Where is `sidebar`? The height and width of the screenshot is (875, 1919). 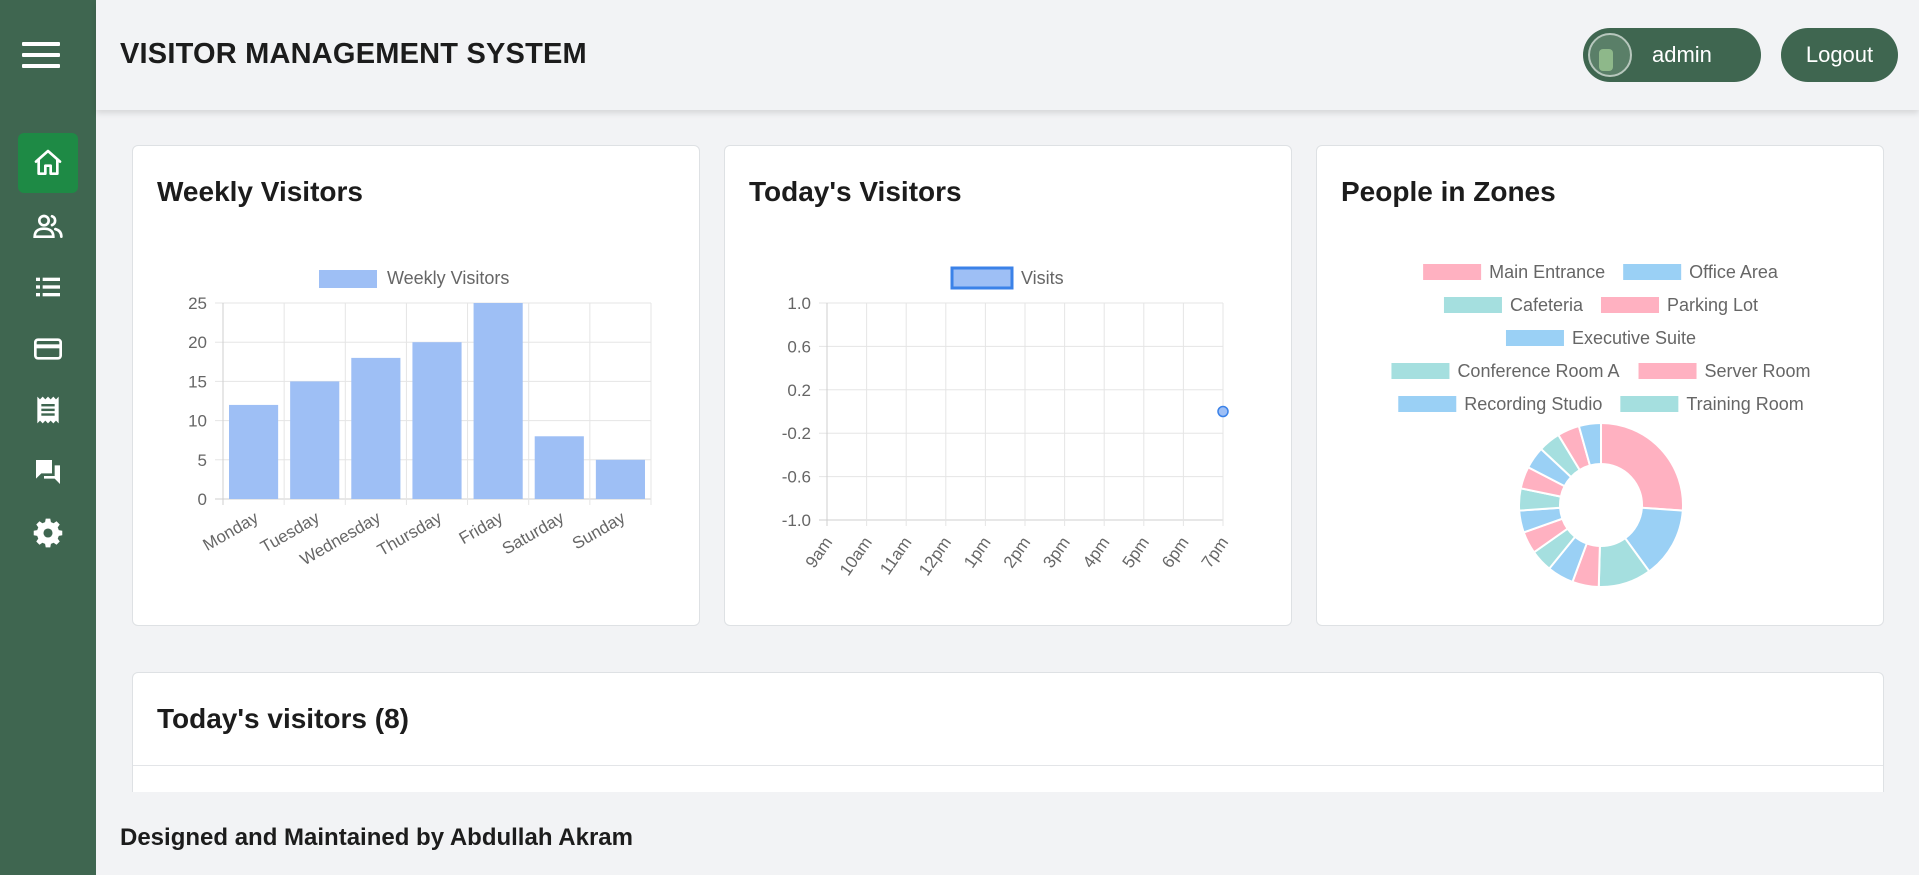
sidebar is located at coordinates (48, 437).